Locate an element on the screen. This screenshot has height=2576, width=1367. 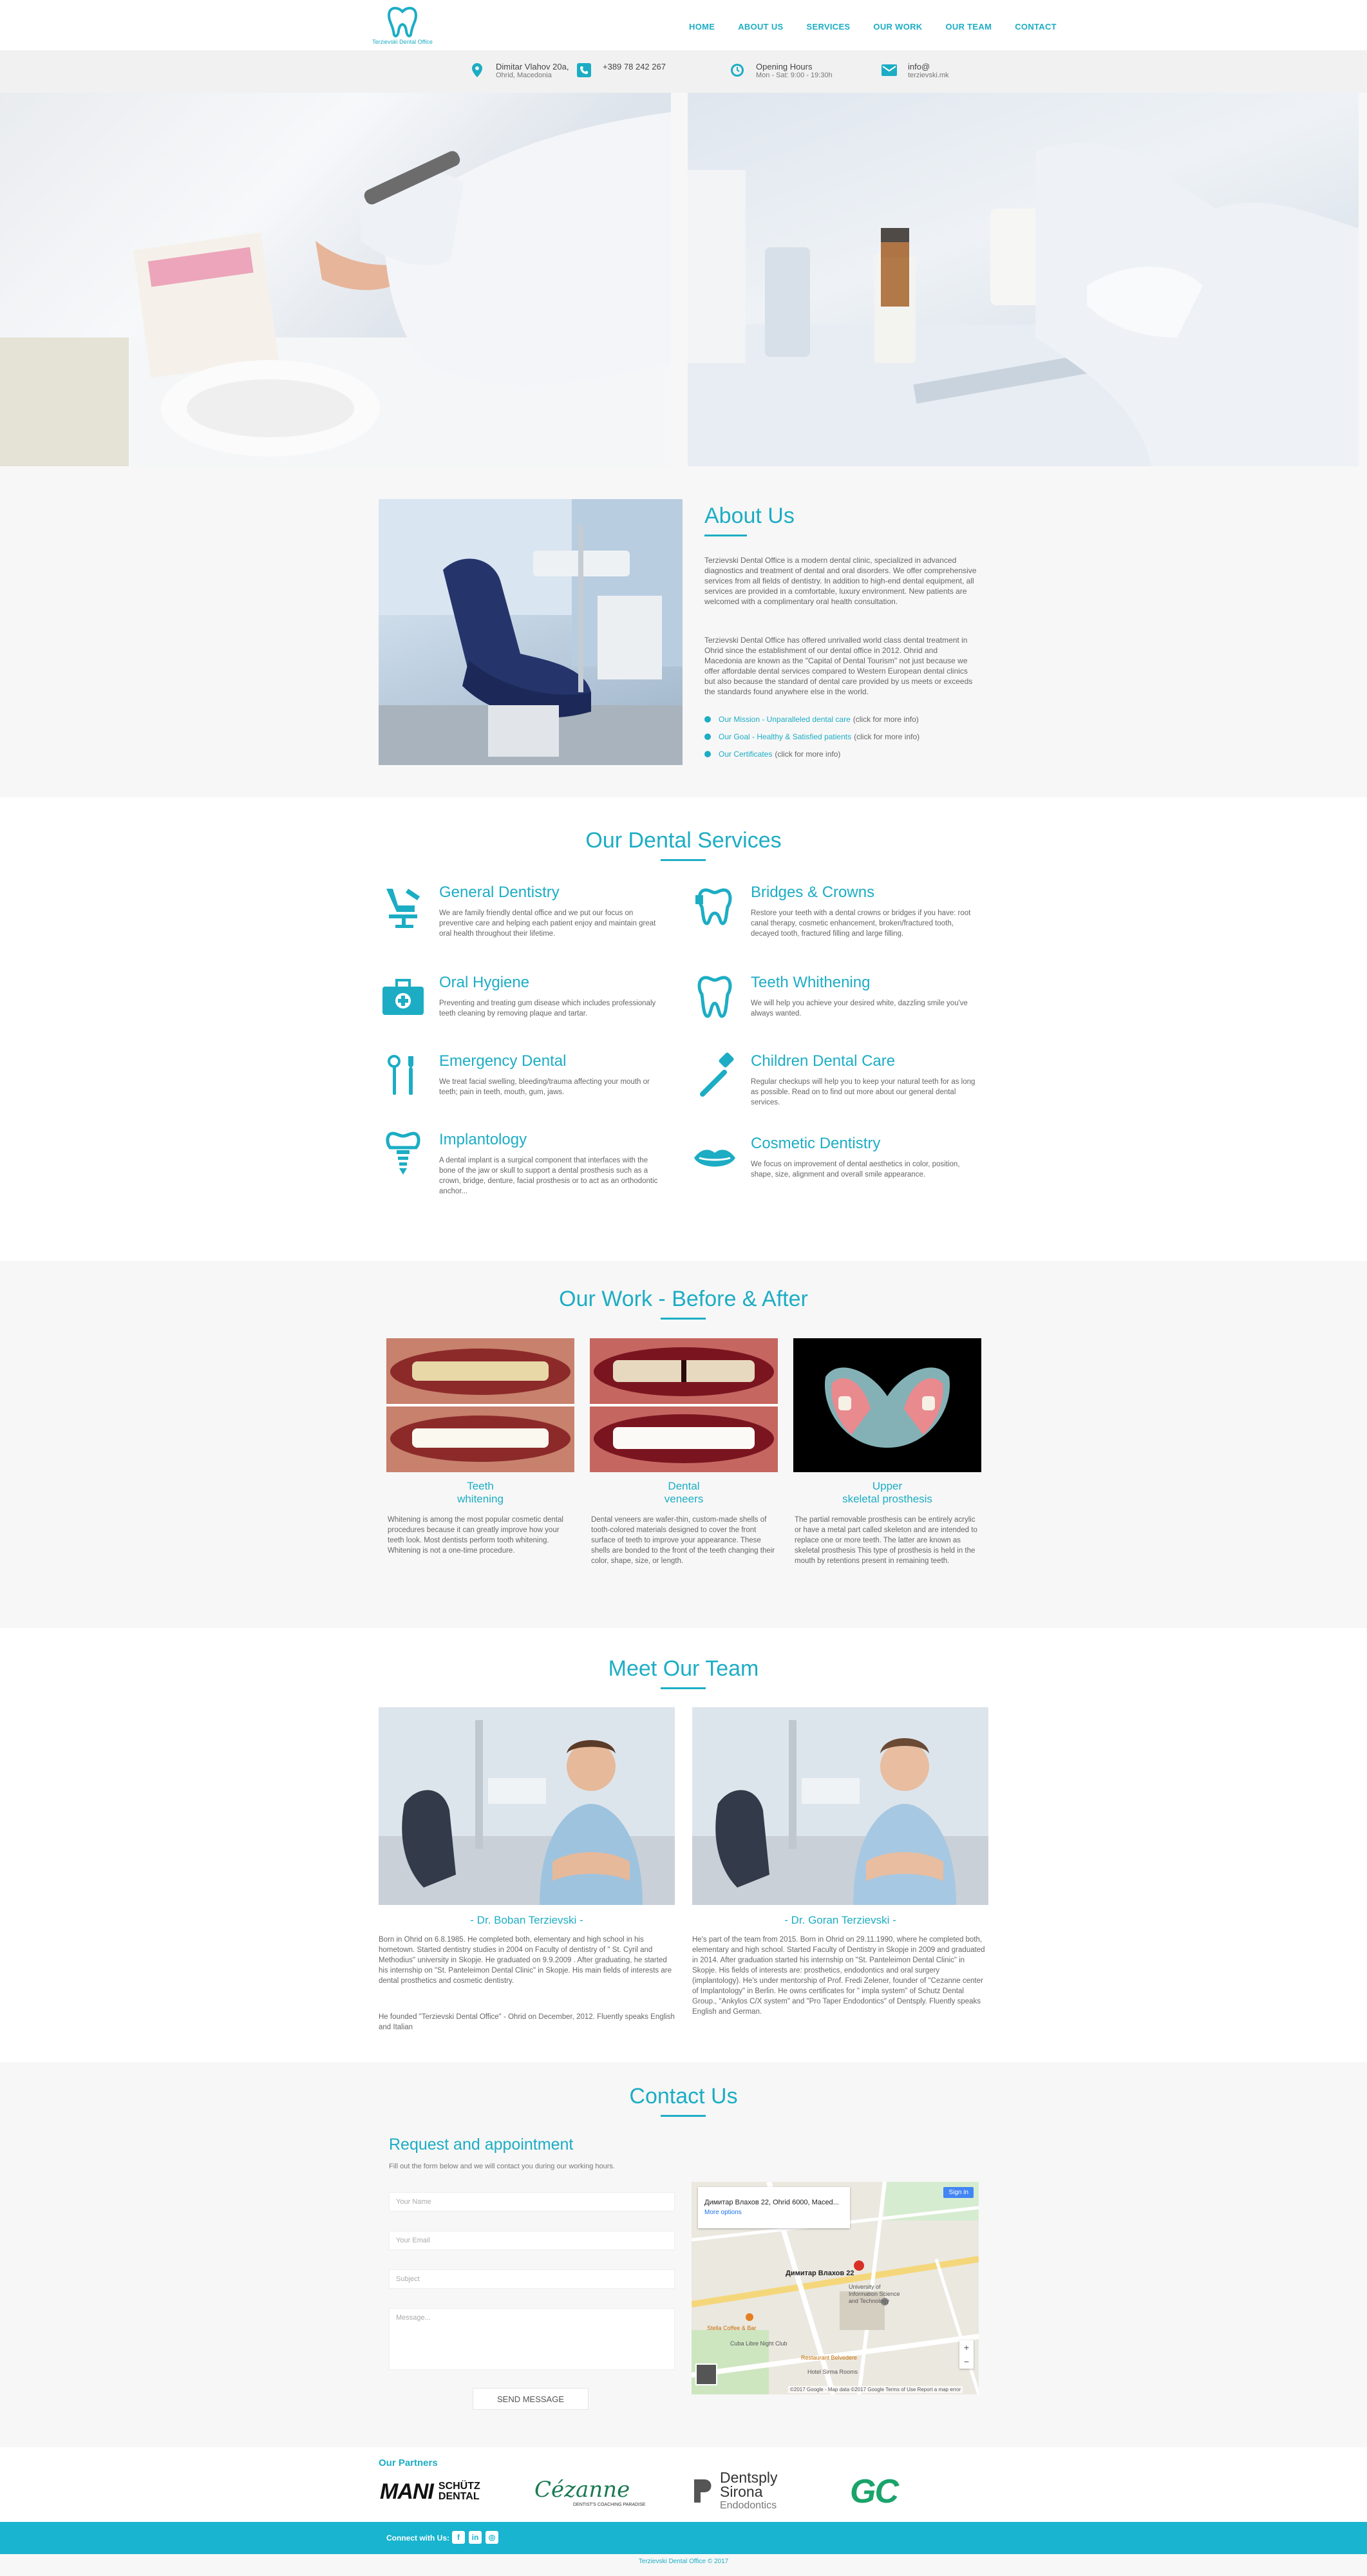
goal-hint: (click for more info) is located at coordinates (887, 737).